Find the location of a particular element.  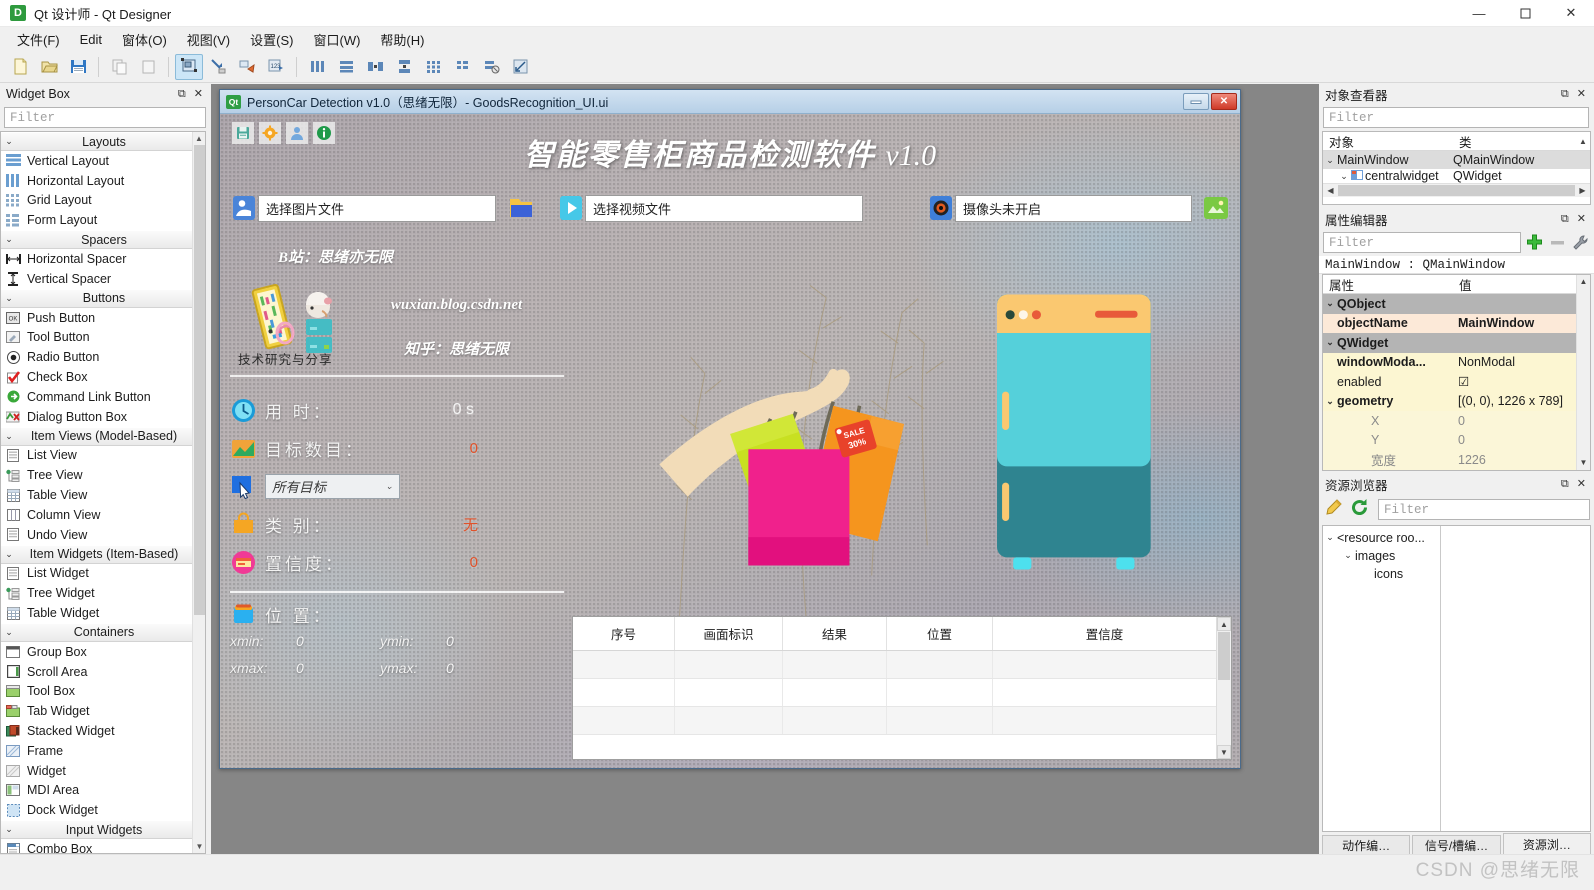

user-icon is located at coordinates (297, 133).